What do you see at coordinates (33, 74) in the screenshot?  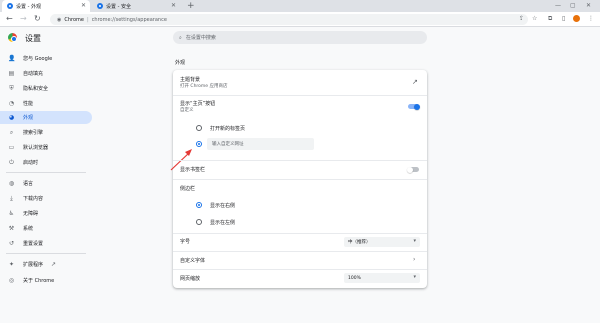 I see `sidebar-item-label: 自动填充` at bounding box center [33, 74].